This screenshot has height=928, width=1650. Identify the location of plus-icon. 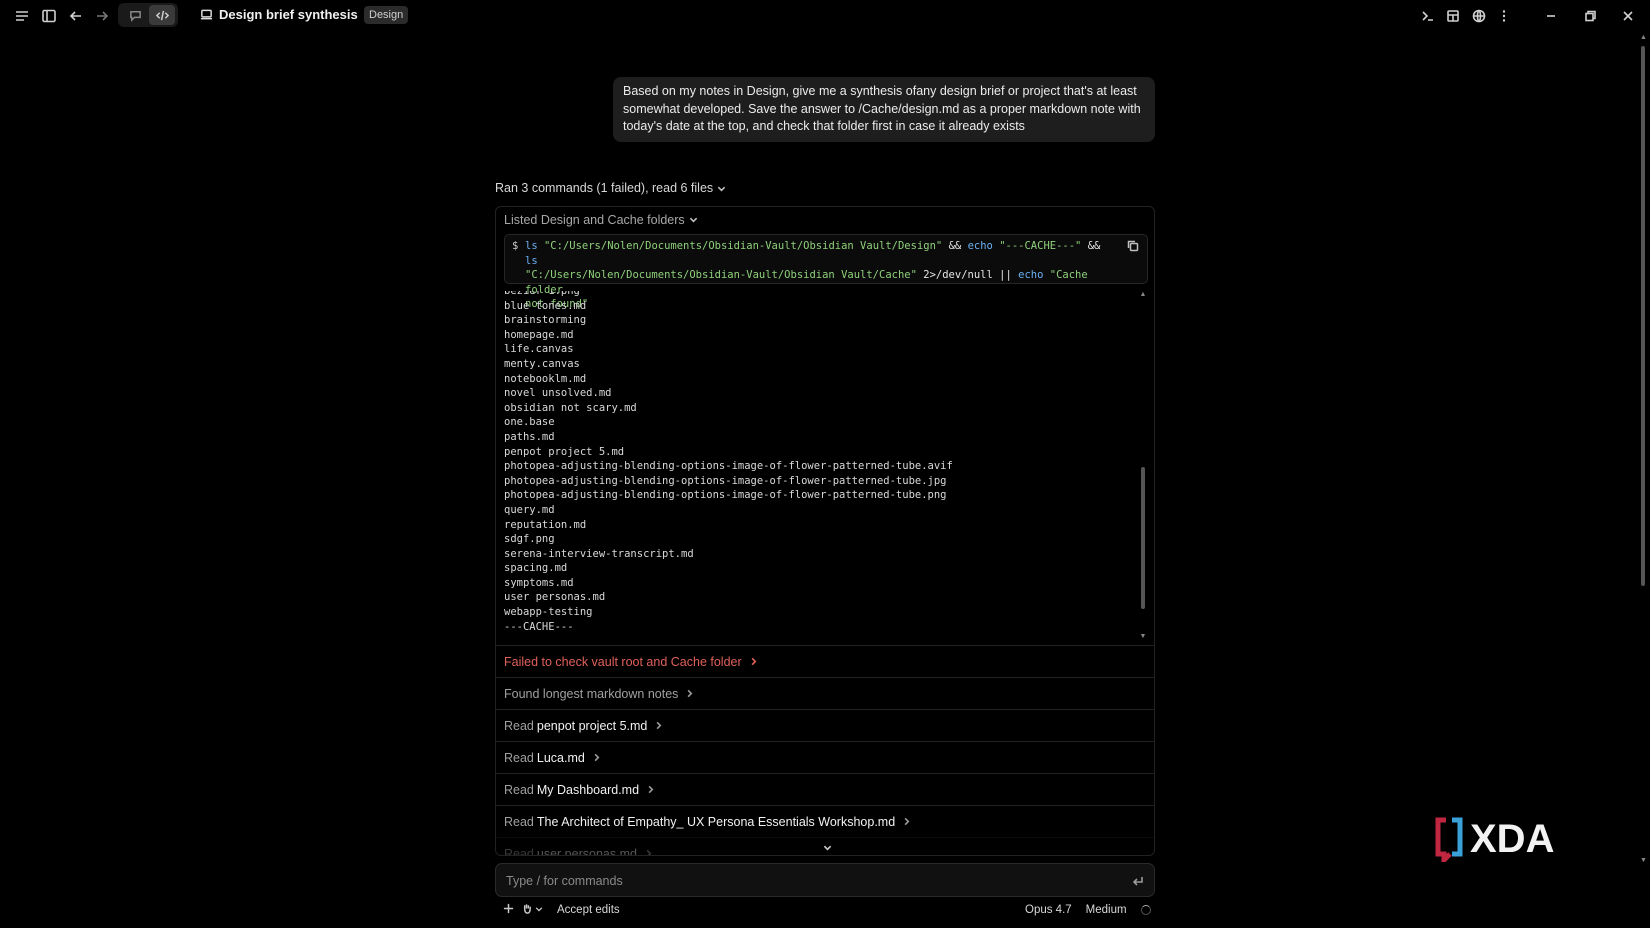
(508, 910).